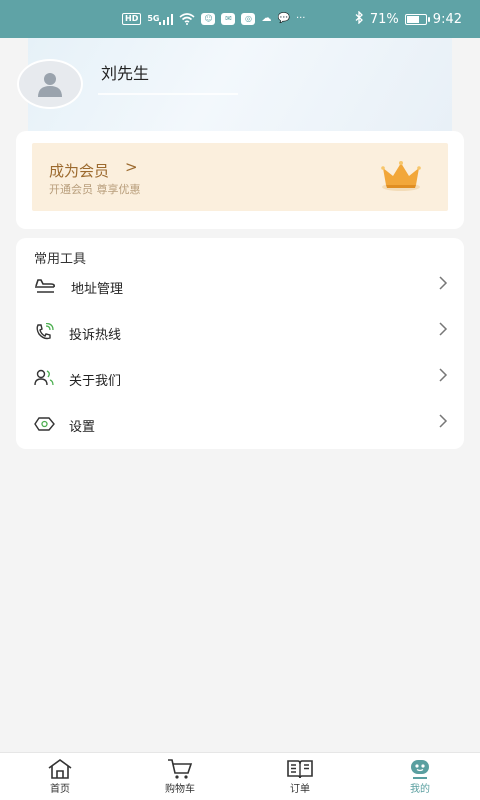  What do you see at coordinates (240, 378) in the screenshot?
I see `menu-item-about-us: 关于我们` at bounding box center [240, 378].